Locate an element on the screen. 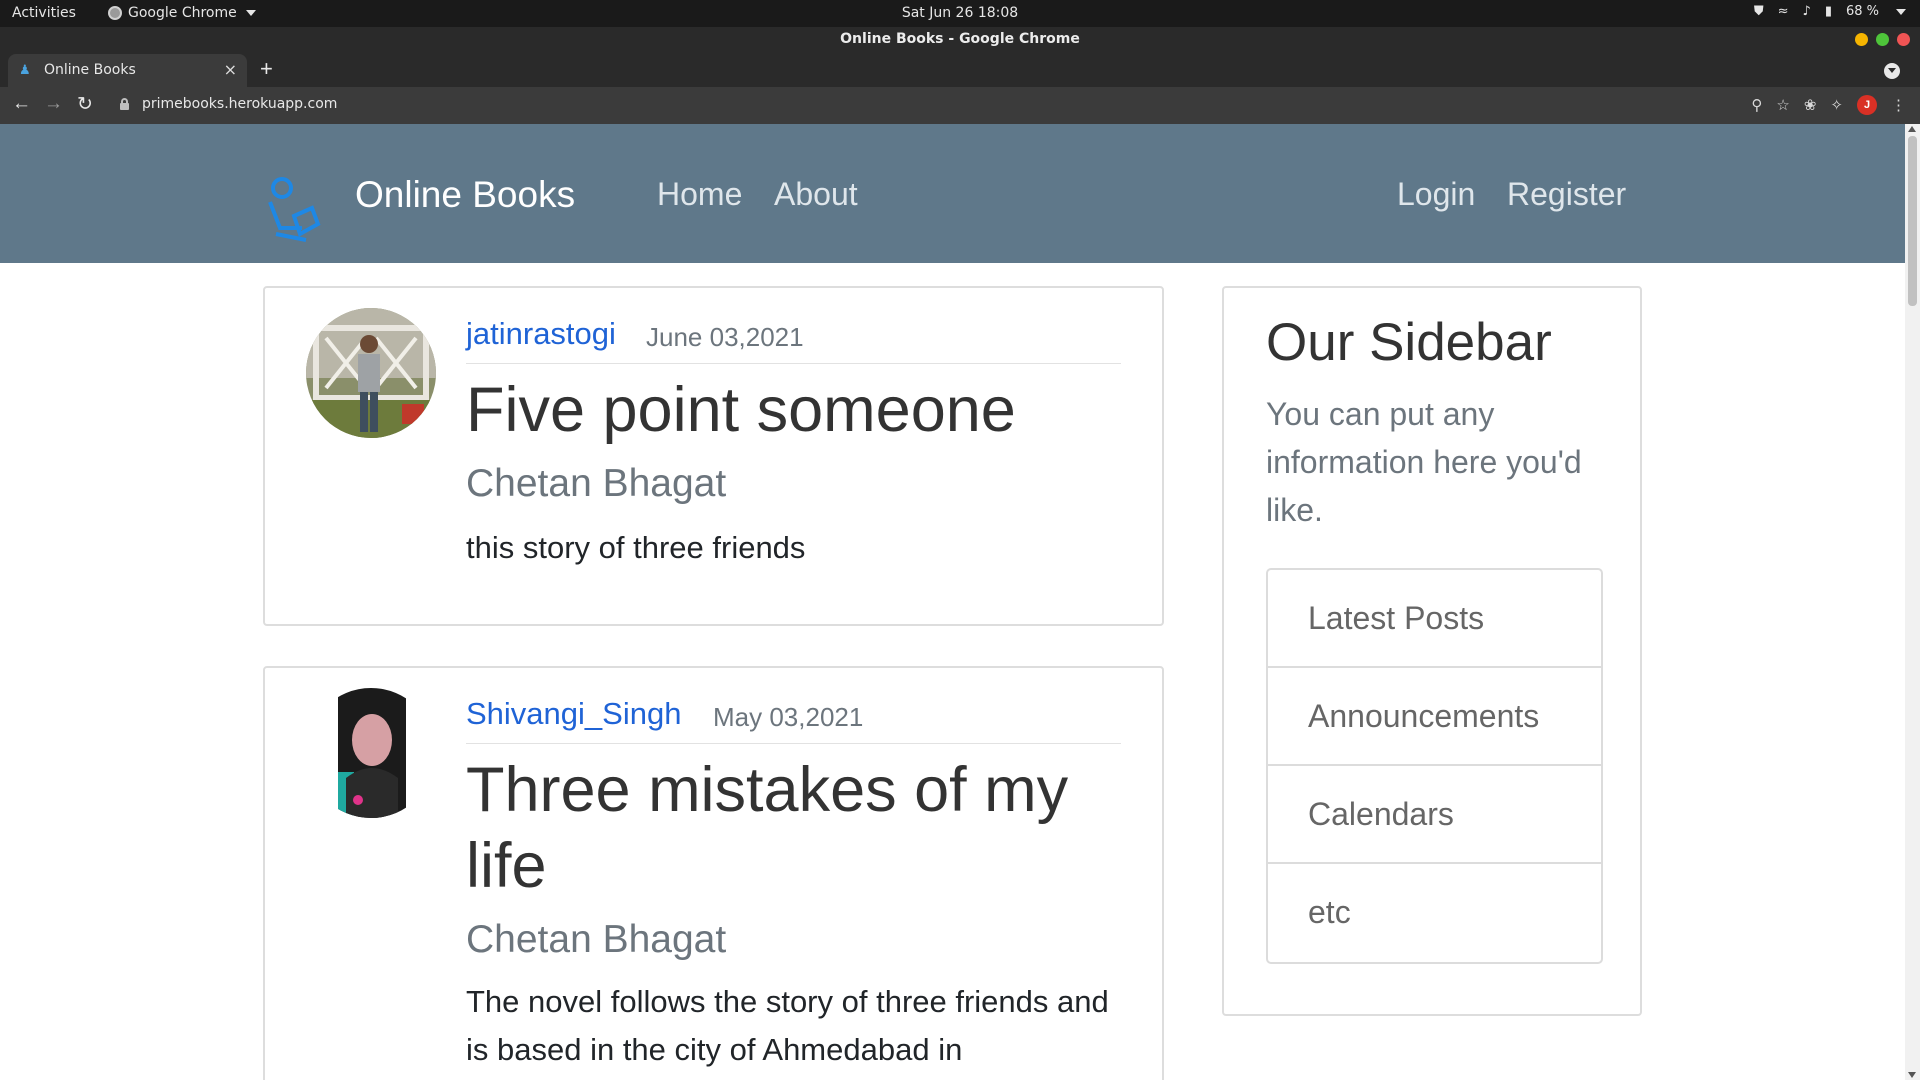 This screenshot has height=1080, width=1920. extensions-puzzle-icon: ✧ is located at coordinates (1836, 105).